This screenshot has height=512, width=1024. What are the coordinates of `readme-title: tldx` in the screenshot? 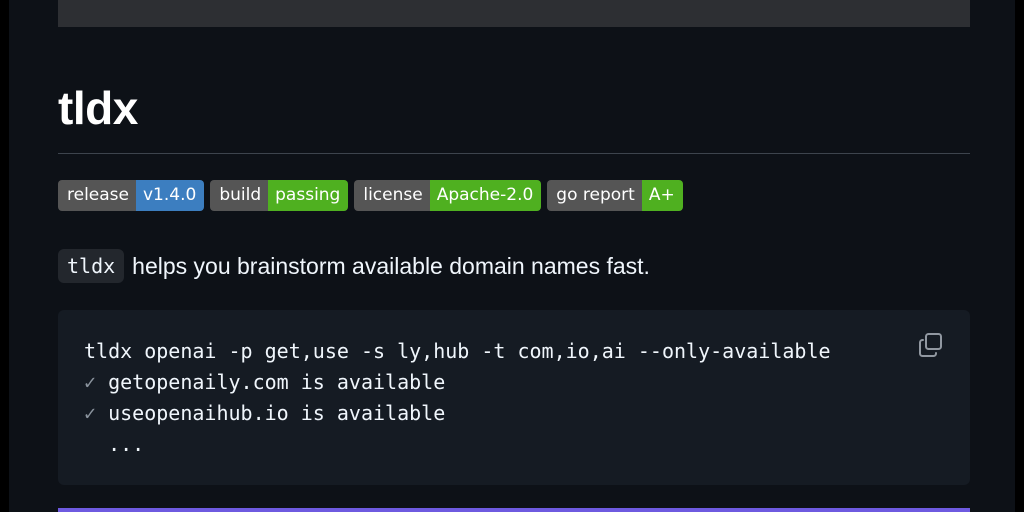 It's located at (98, 108).